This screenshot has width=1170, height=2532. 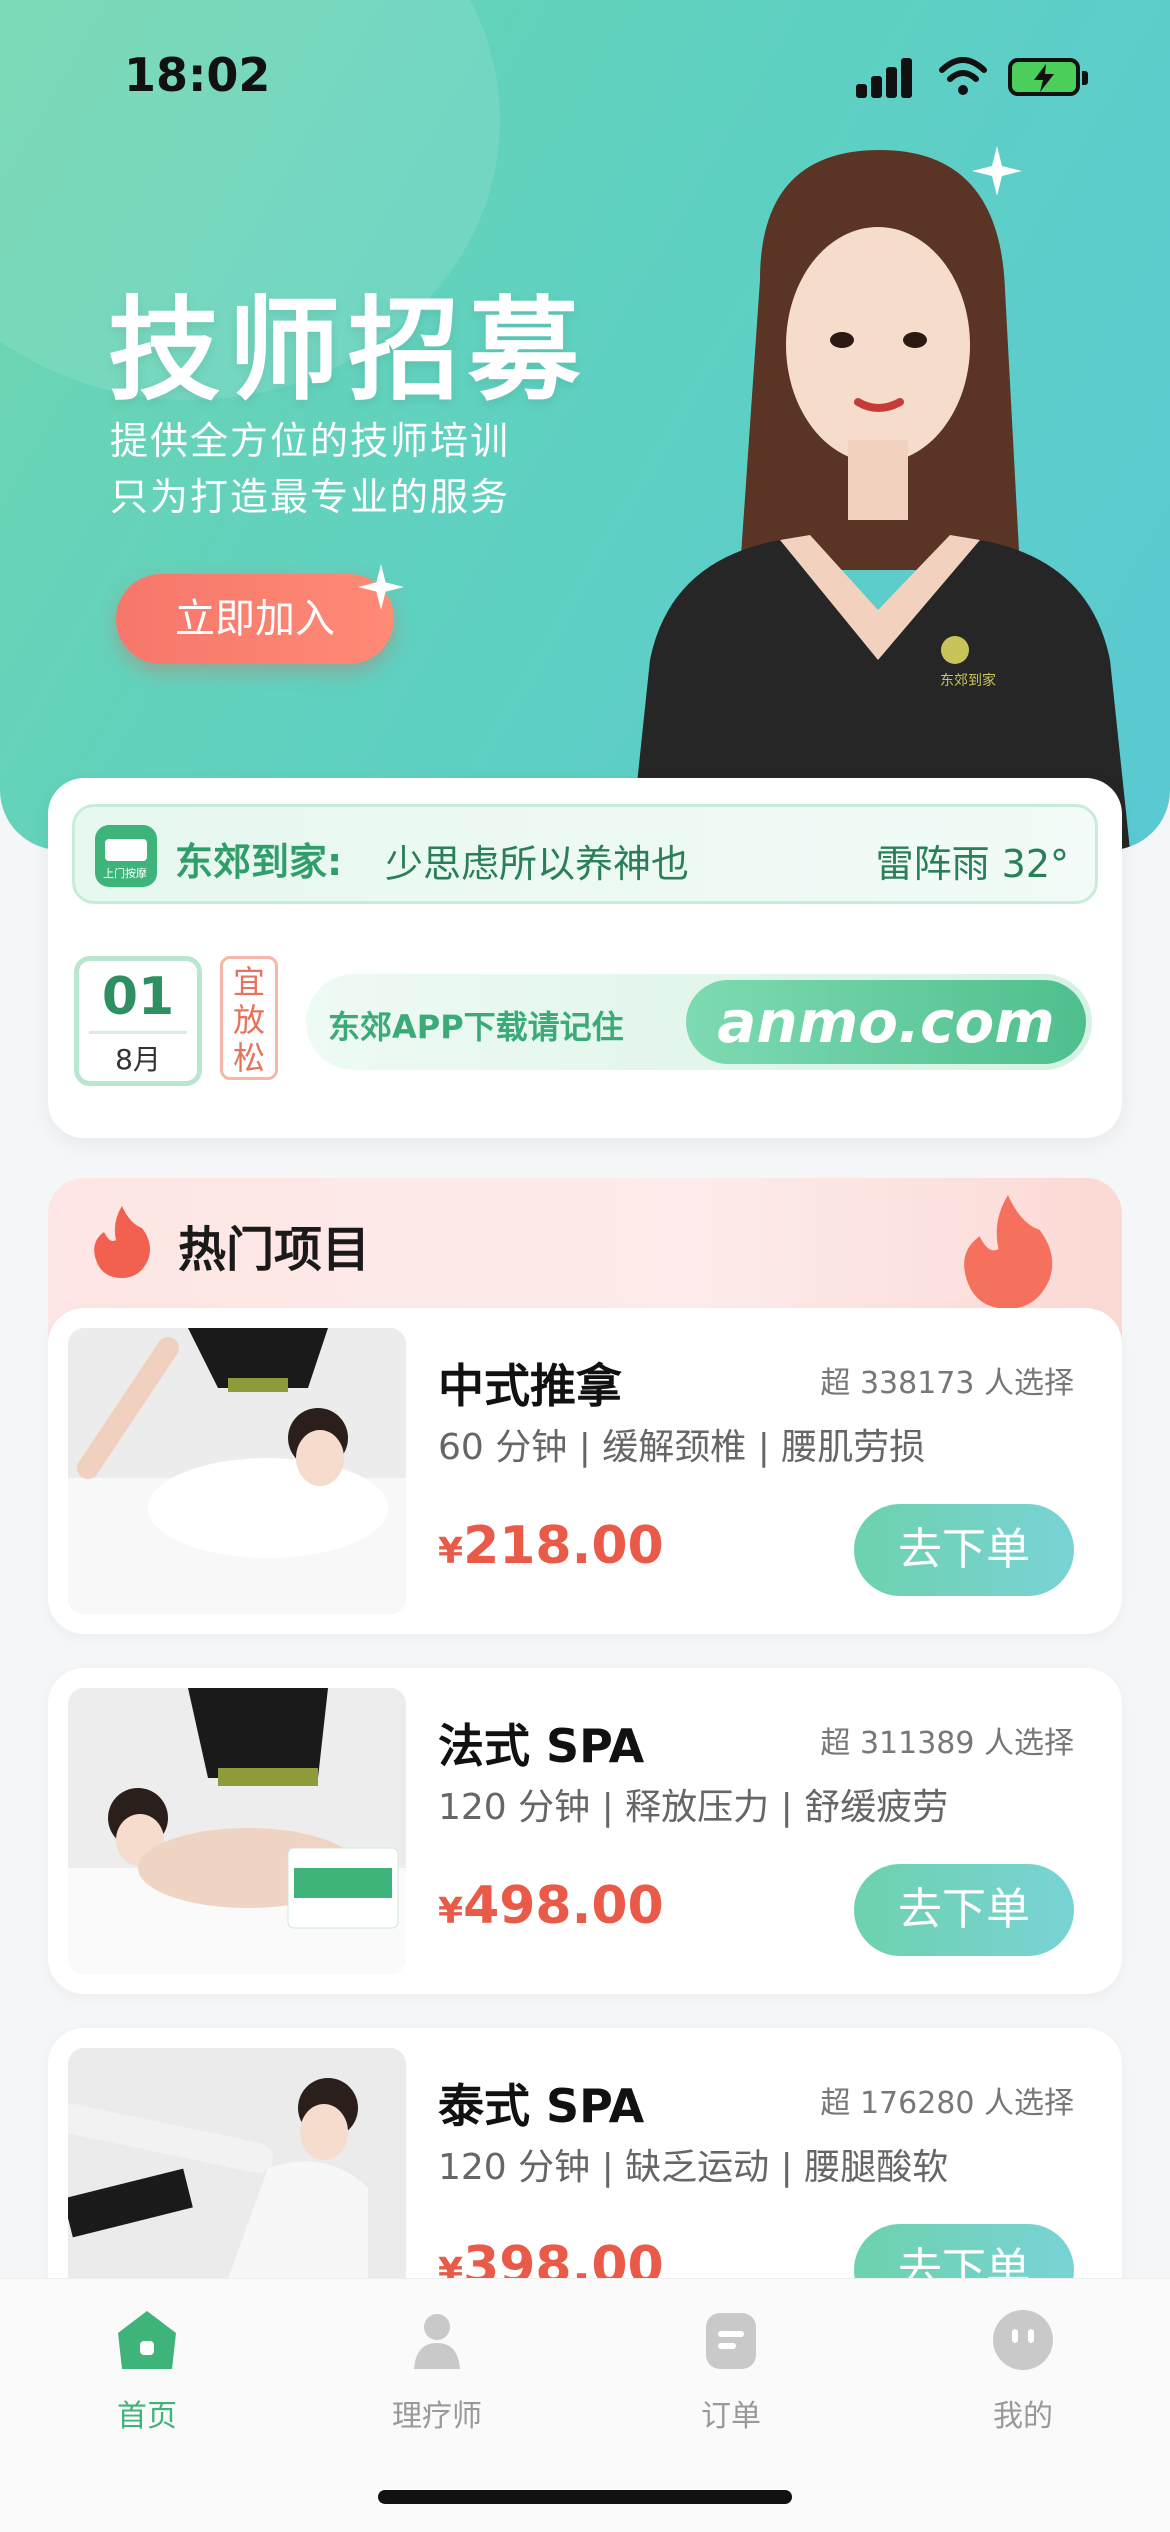 What do you see at coordinates (731, 2416) in the screenshot?
I see `tab-label: 订单` at bounding box center [731, 2416].